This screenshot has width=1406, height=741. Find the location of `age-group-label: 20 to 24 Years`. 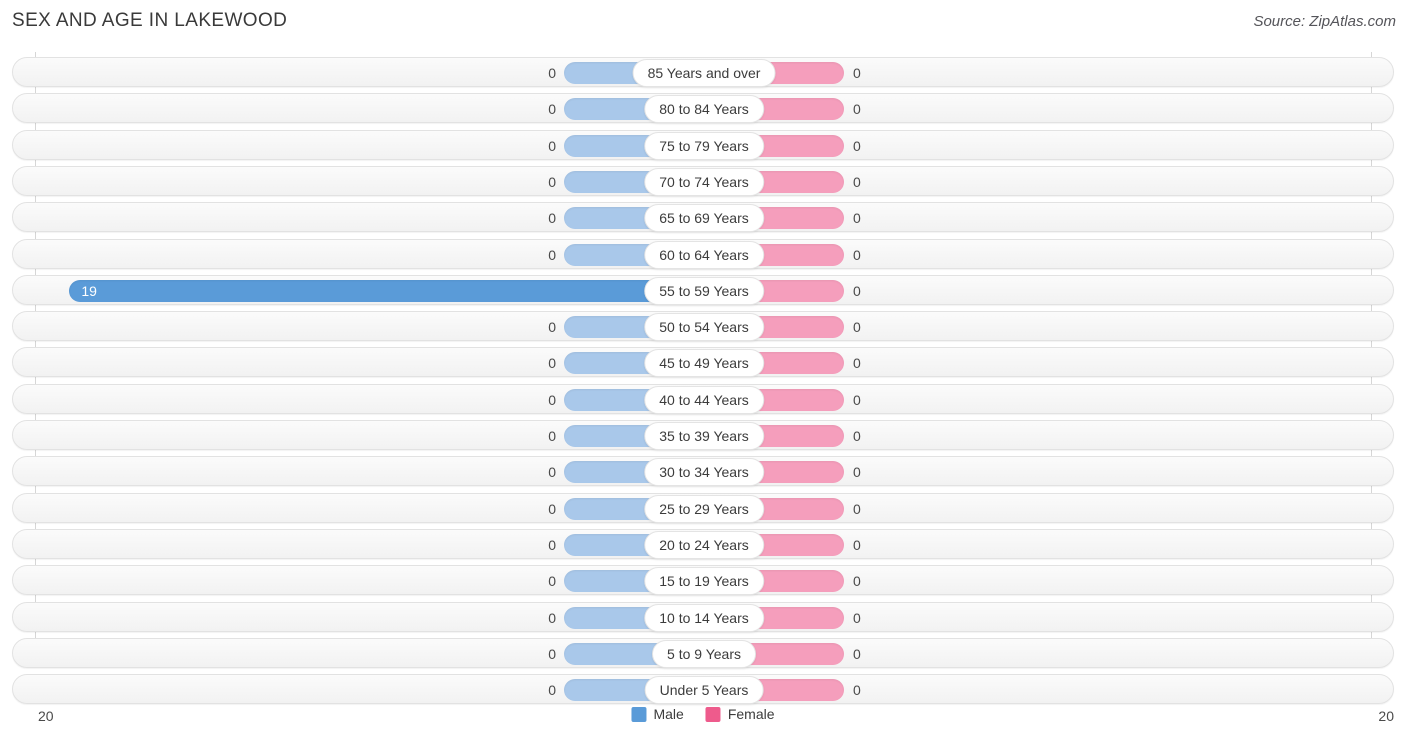

age-group-label: 20 to 24 Years is located at coordinates (704, 544).